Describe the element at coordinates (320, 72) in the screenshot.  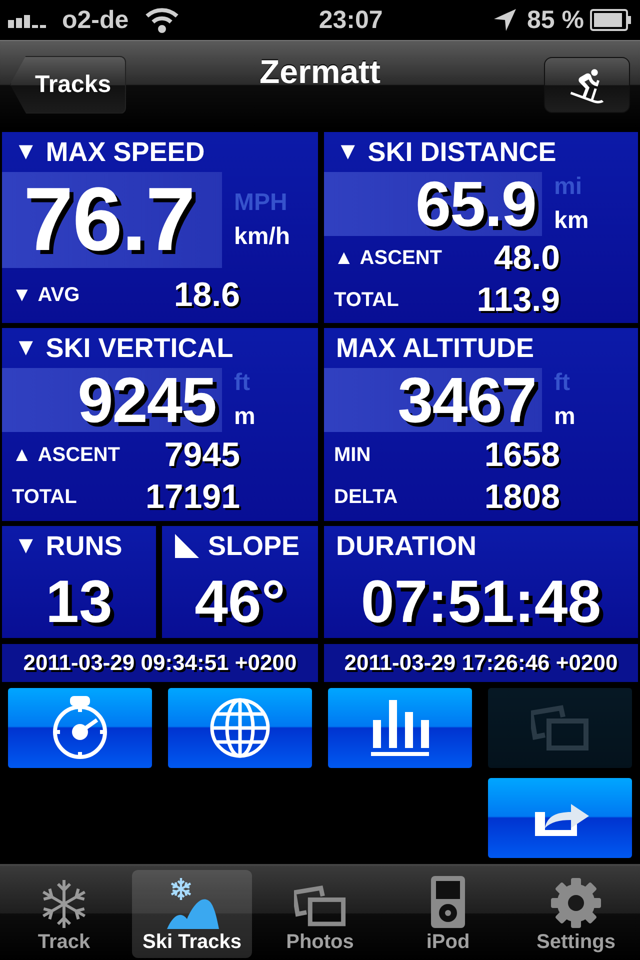
I see `screen-title: Zermatt` at that location.